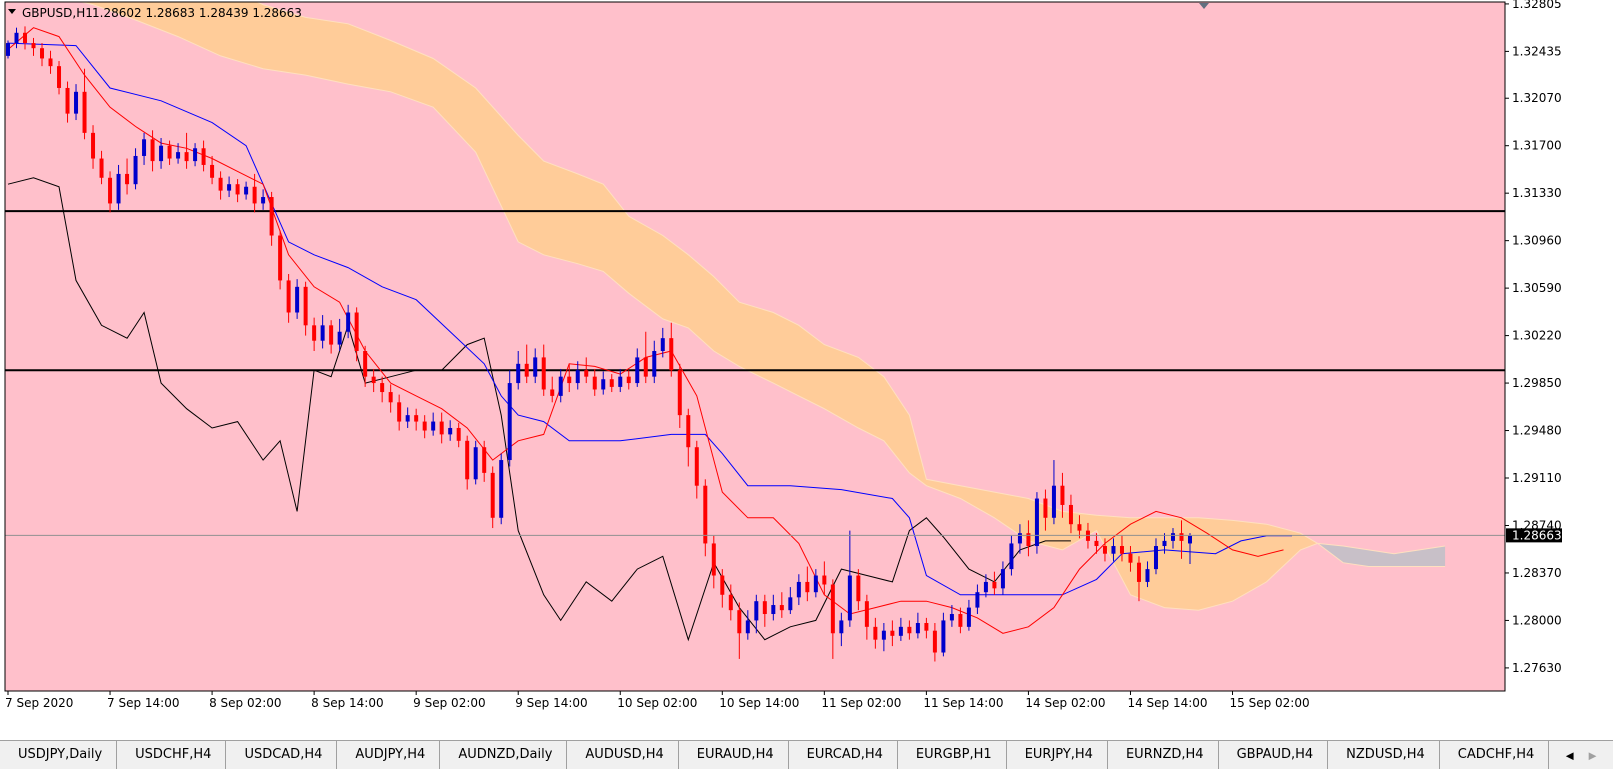  I want to click on x-tick-label: 14 Sep 02:00, so click(1065, 703).